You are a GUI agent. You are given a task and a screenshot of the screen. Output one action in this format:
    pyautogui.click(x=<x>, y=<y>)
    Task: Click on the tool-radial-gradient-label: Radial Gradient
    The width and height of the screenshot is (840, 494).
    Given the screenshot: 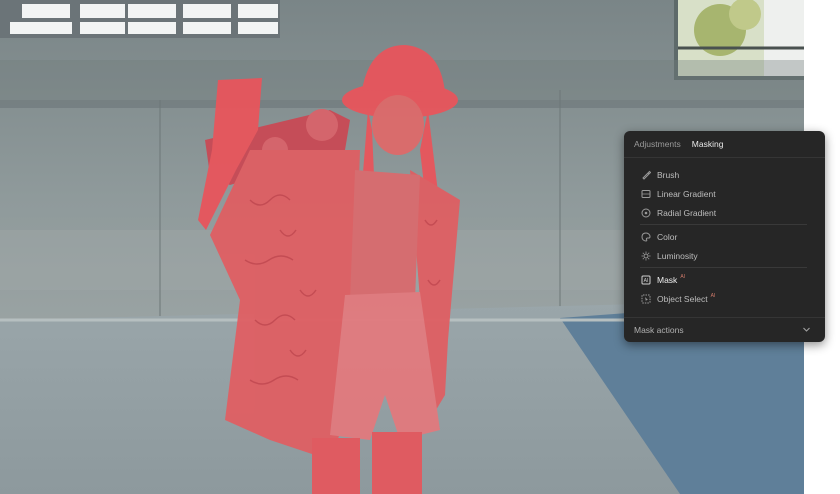 What is the action you would take?
    pyautogui.click(x=687, y=212)
    